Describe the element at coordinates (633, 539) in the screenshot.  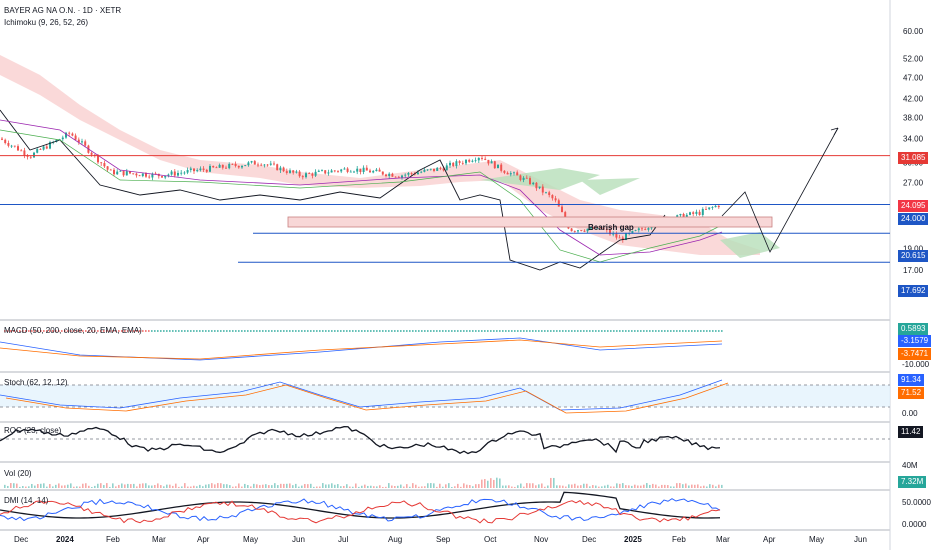
I see `time-axis-tick: 2025` at that location.